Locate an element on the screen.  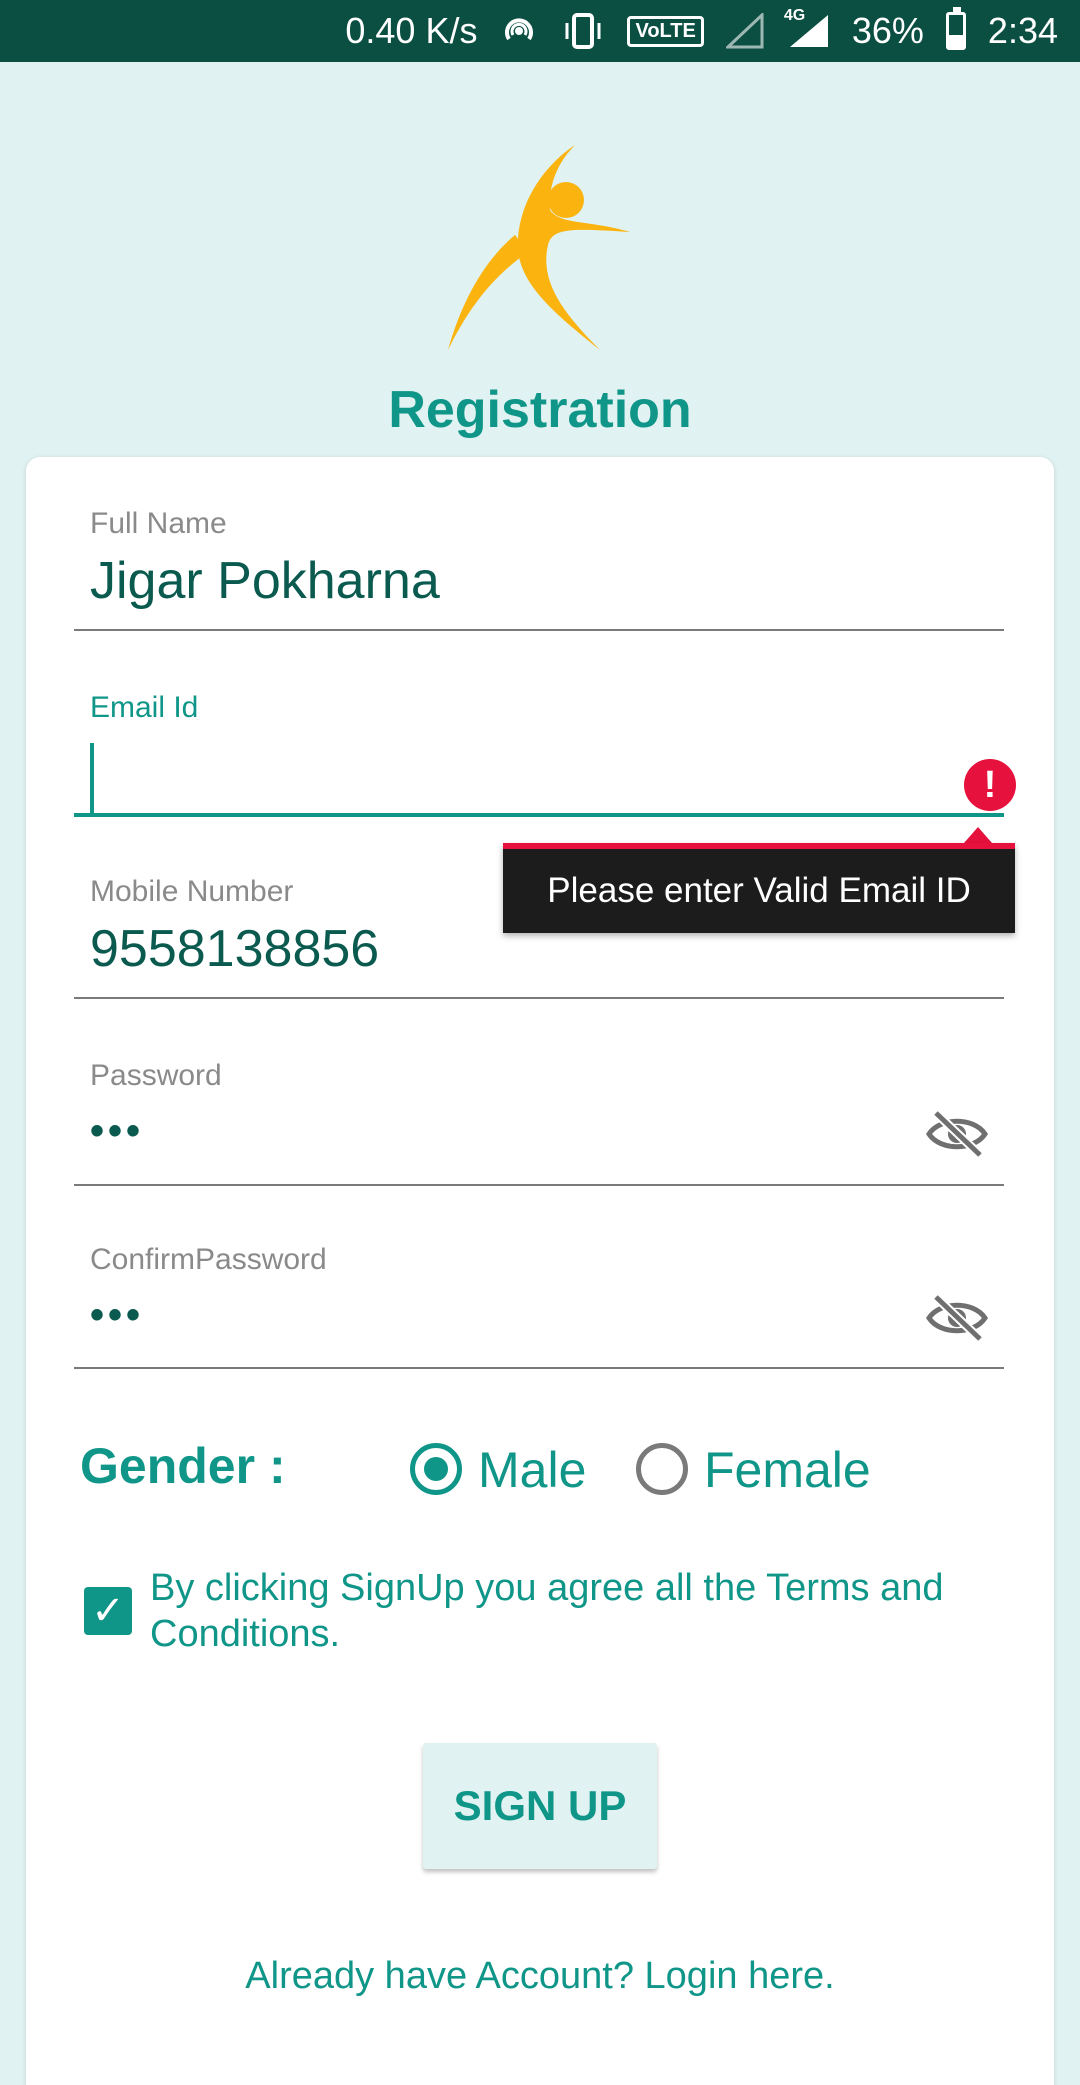
signal-4g-icon: 4G is located at coordinates (807, 28).